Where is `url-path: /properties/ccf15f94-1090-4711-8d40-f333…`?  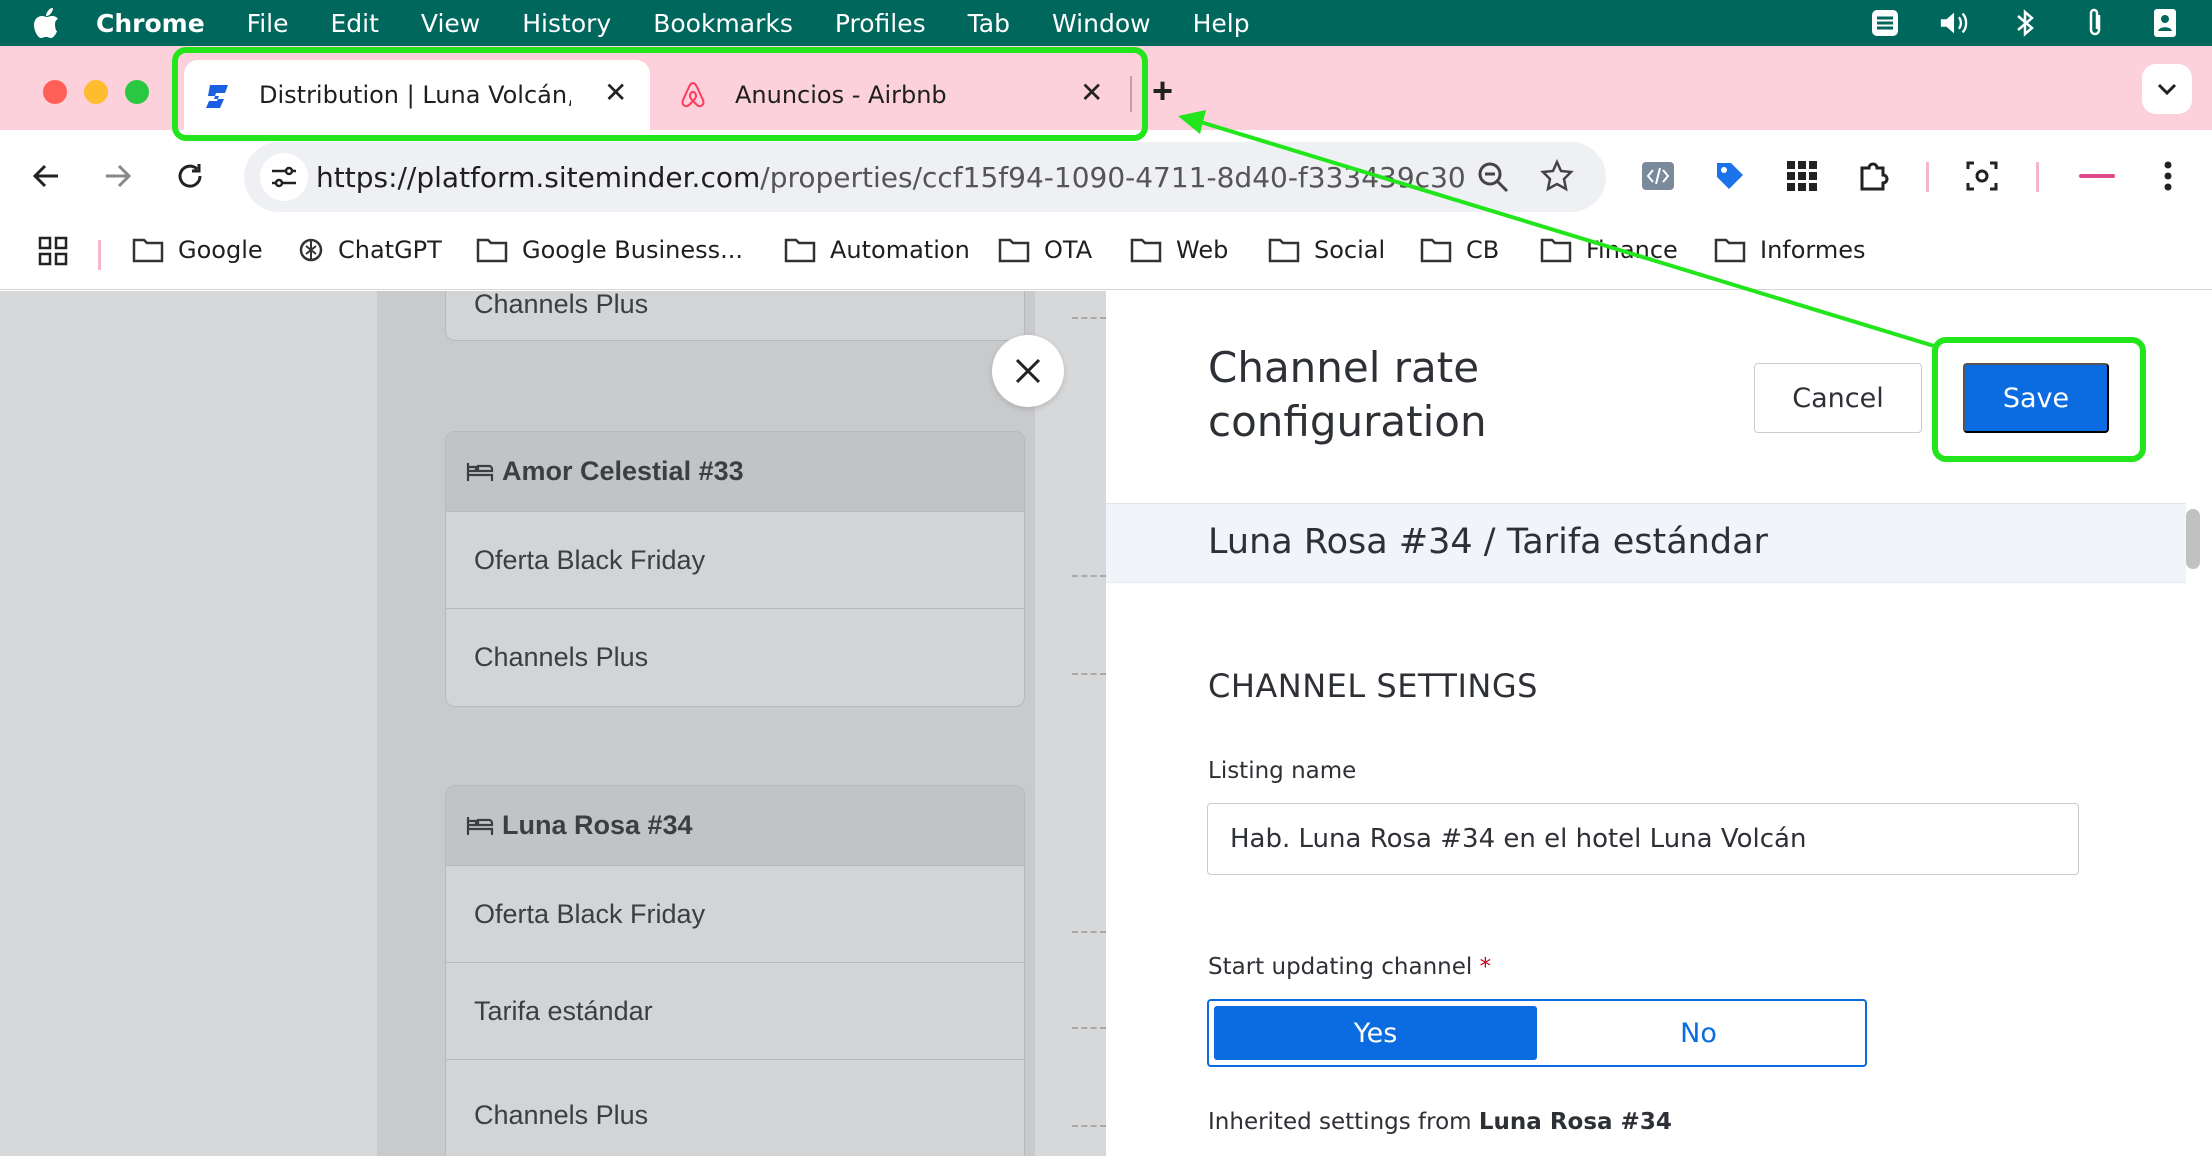 url-path: /properties/ccf15f94-1090-4711-8d40-f333… is located at coordinates (1113, 177).